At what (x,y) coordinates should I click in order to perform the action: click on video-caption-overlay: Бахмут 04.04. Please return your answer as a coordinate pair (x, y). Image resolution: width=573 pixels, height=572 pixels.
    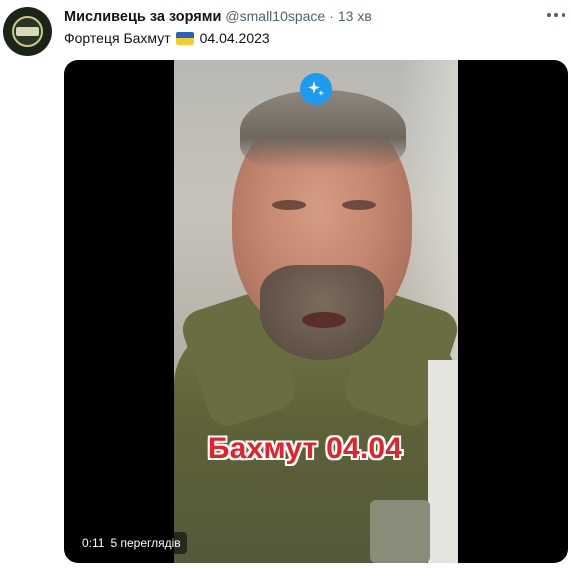
    Looking at the image, I should click on (305, 449).